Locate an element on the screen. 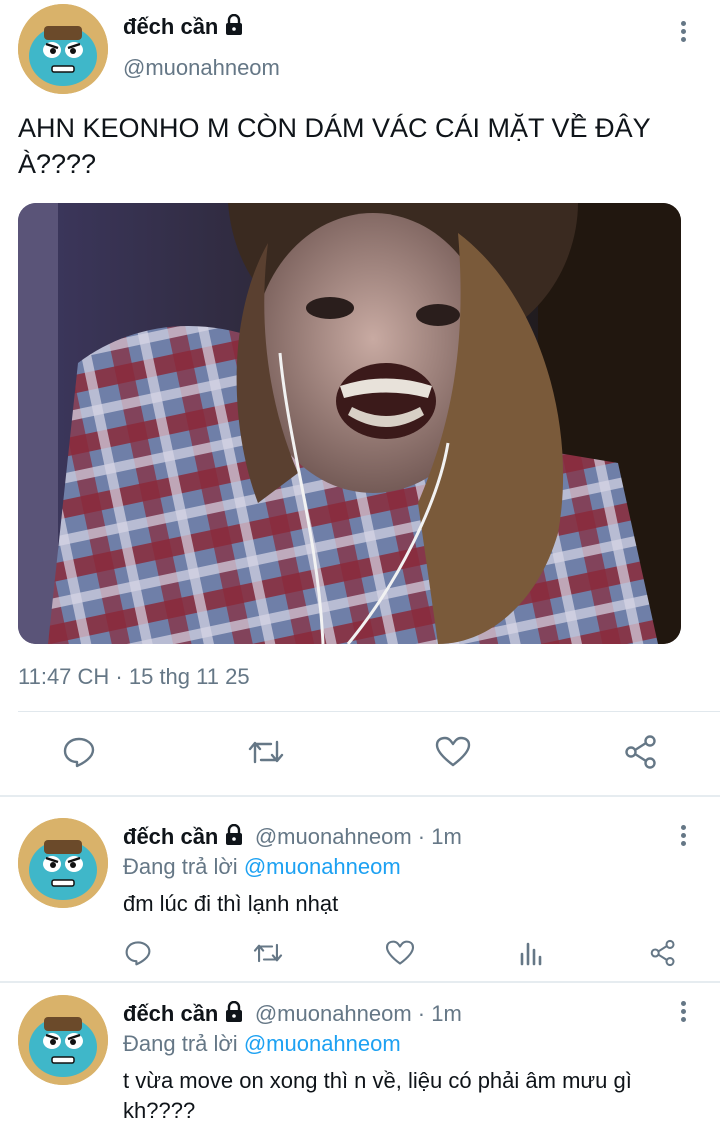 The width and height of the screenshot is (720, 1126). tweet-text-line: AHN KEONHO M CÒN DÁM VÁC CÁI MẶT VỀ ĐÂY is located at coordinates (334, 128).